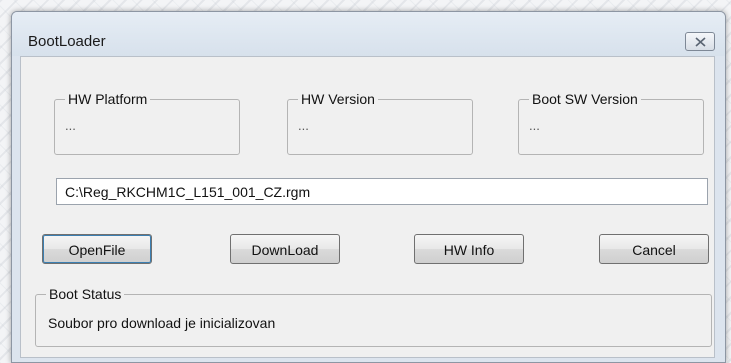  Describe the element at coordinates (97, 249) in the screenshot. I see `open-file-button: OpenFile` at that location.